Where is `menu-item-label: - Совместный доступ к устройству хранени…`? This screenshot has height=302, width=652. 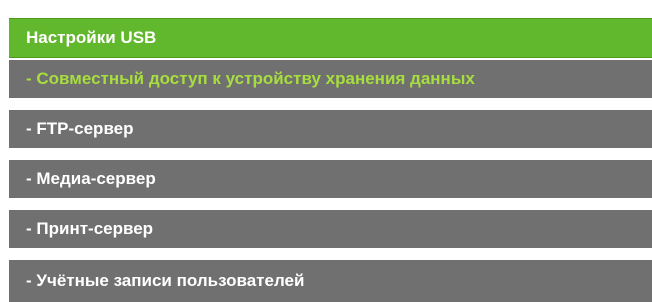
menu-item-label: - Совместный доступ к устройству хранени… is located at coordinates (250, 78).